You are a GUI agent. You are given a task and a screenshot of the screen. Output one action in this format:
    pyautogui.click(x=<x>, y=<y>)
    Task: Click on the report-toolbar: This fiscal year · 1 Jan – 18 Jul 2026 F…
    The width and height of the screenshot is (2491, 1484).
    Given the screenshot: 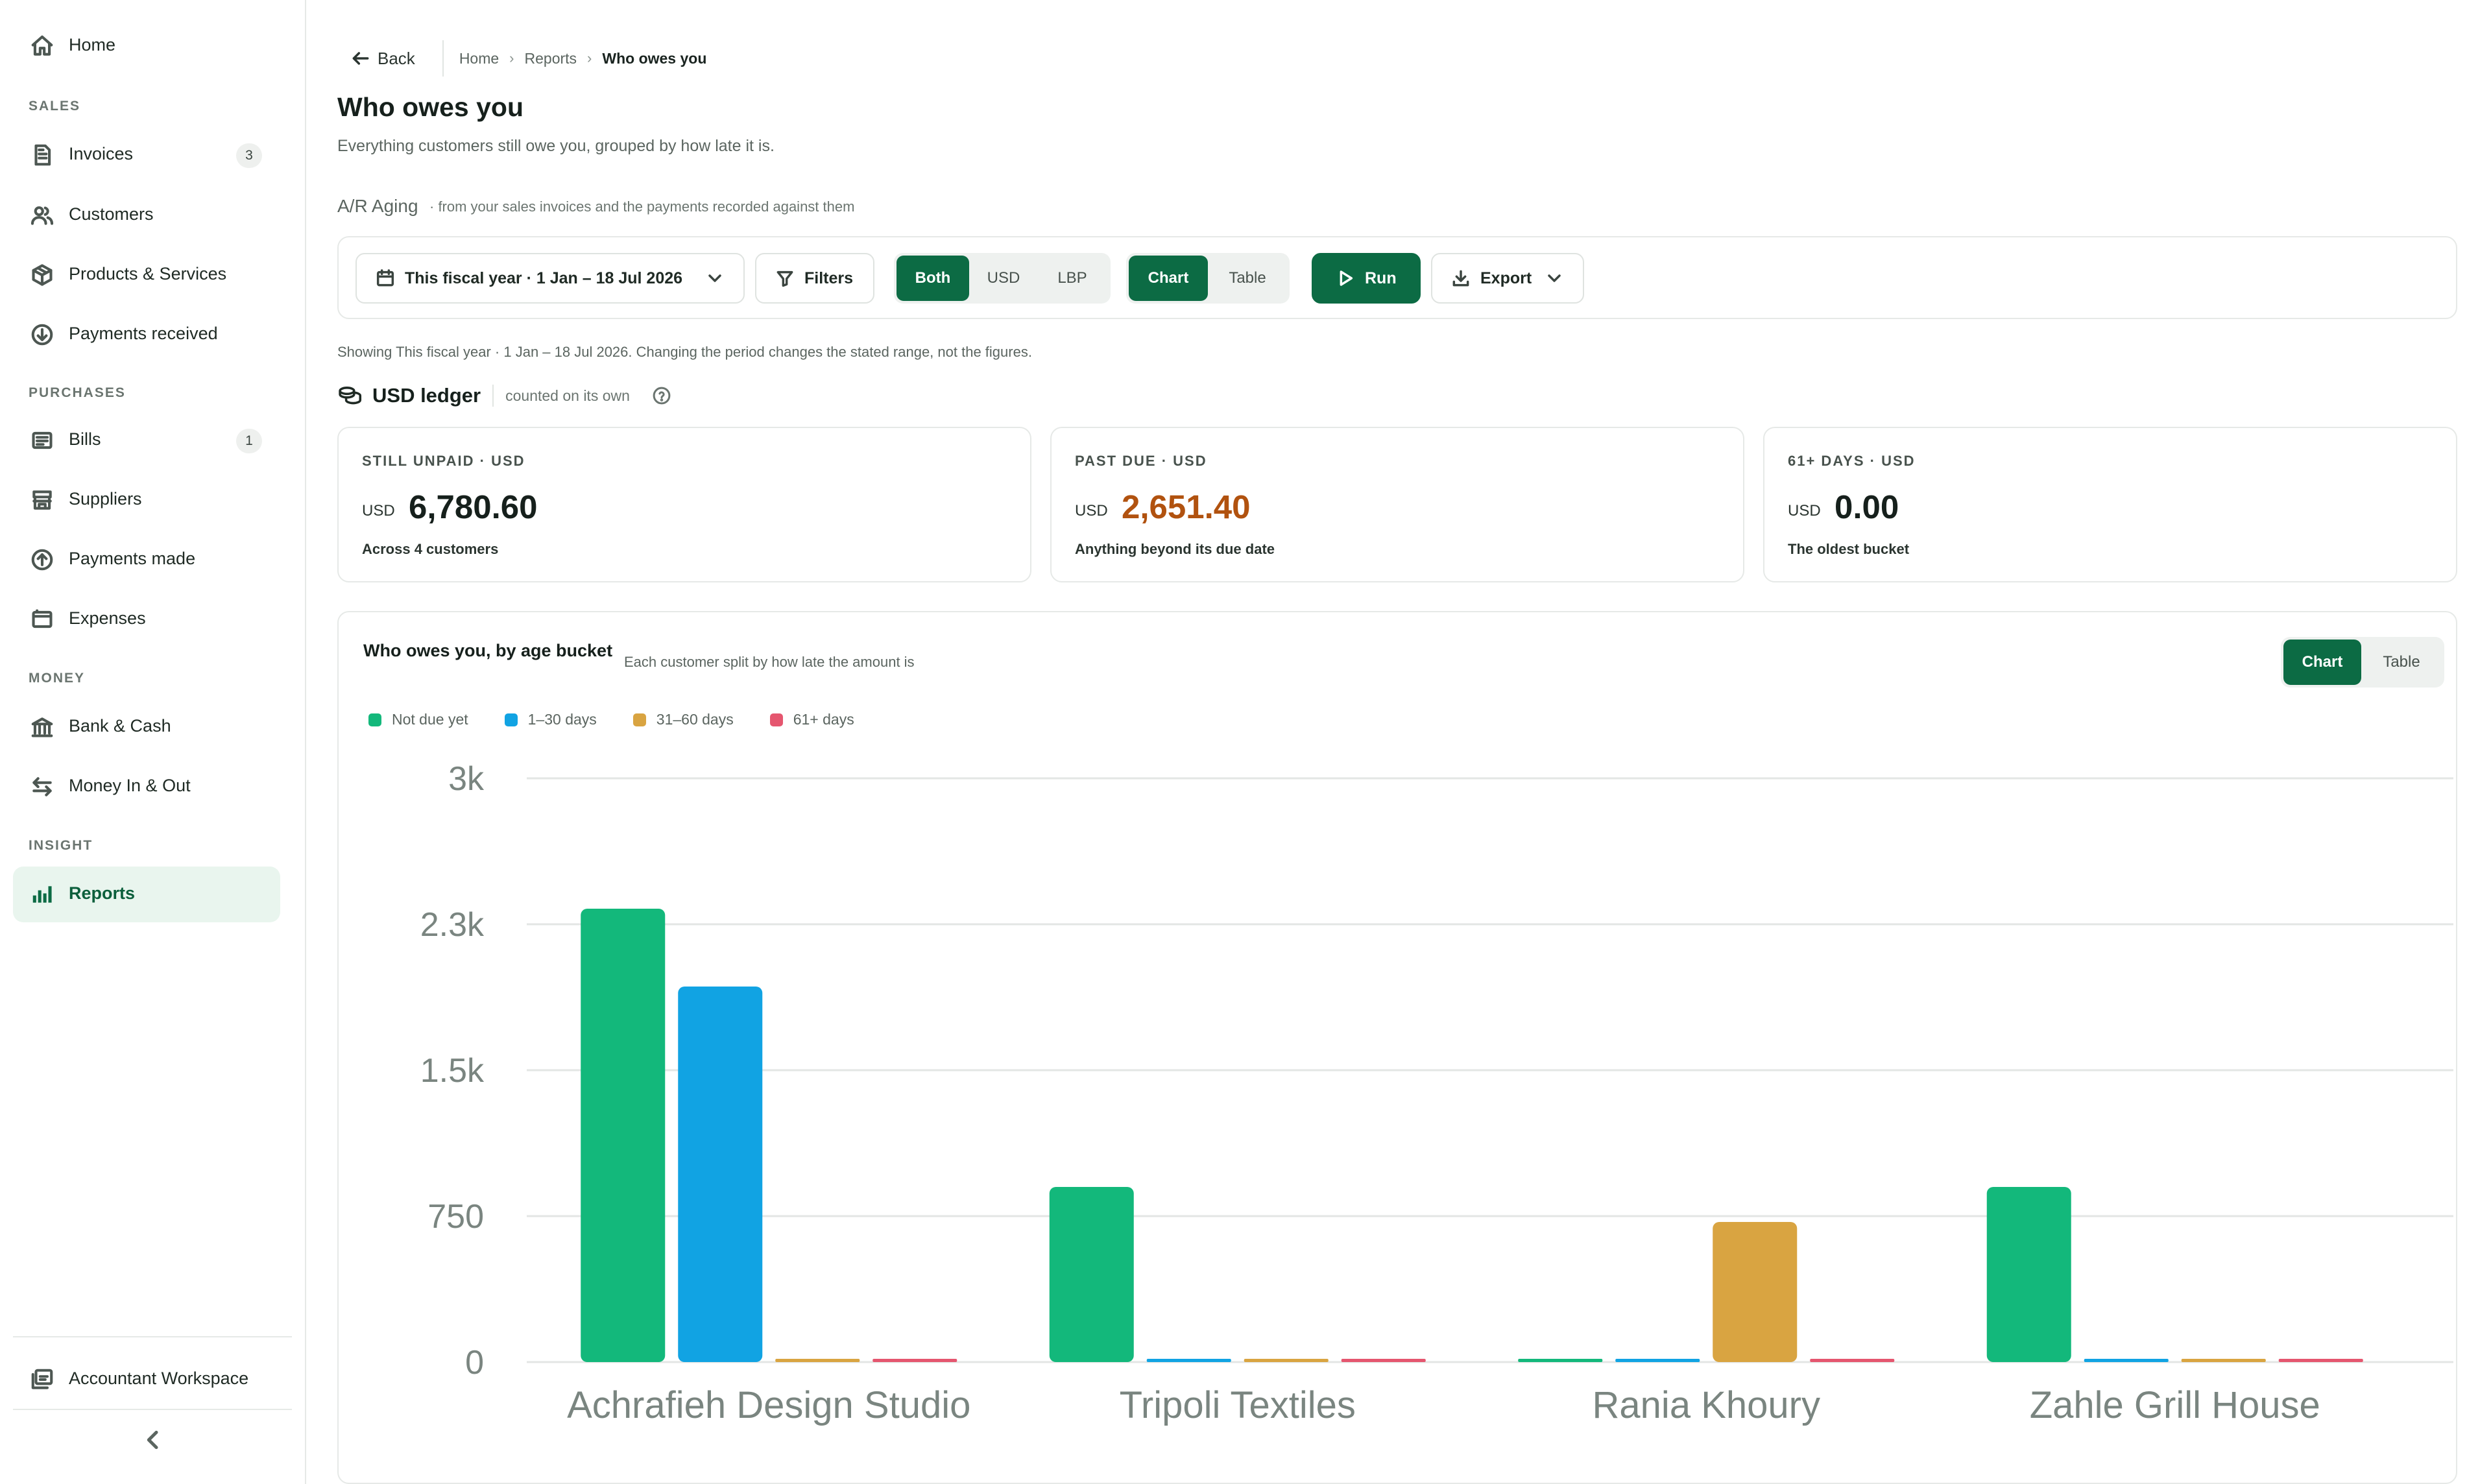 What is the action you would take?
    pyautogui.click(x=1397, y=277)
    